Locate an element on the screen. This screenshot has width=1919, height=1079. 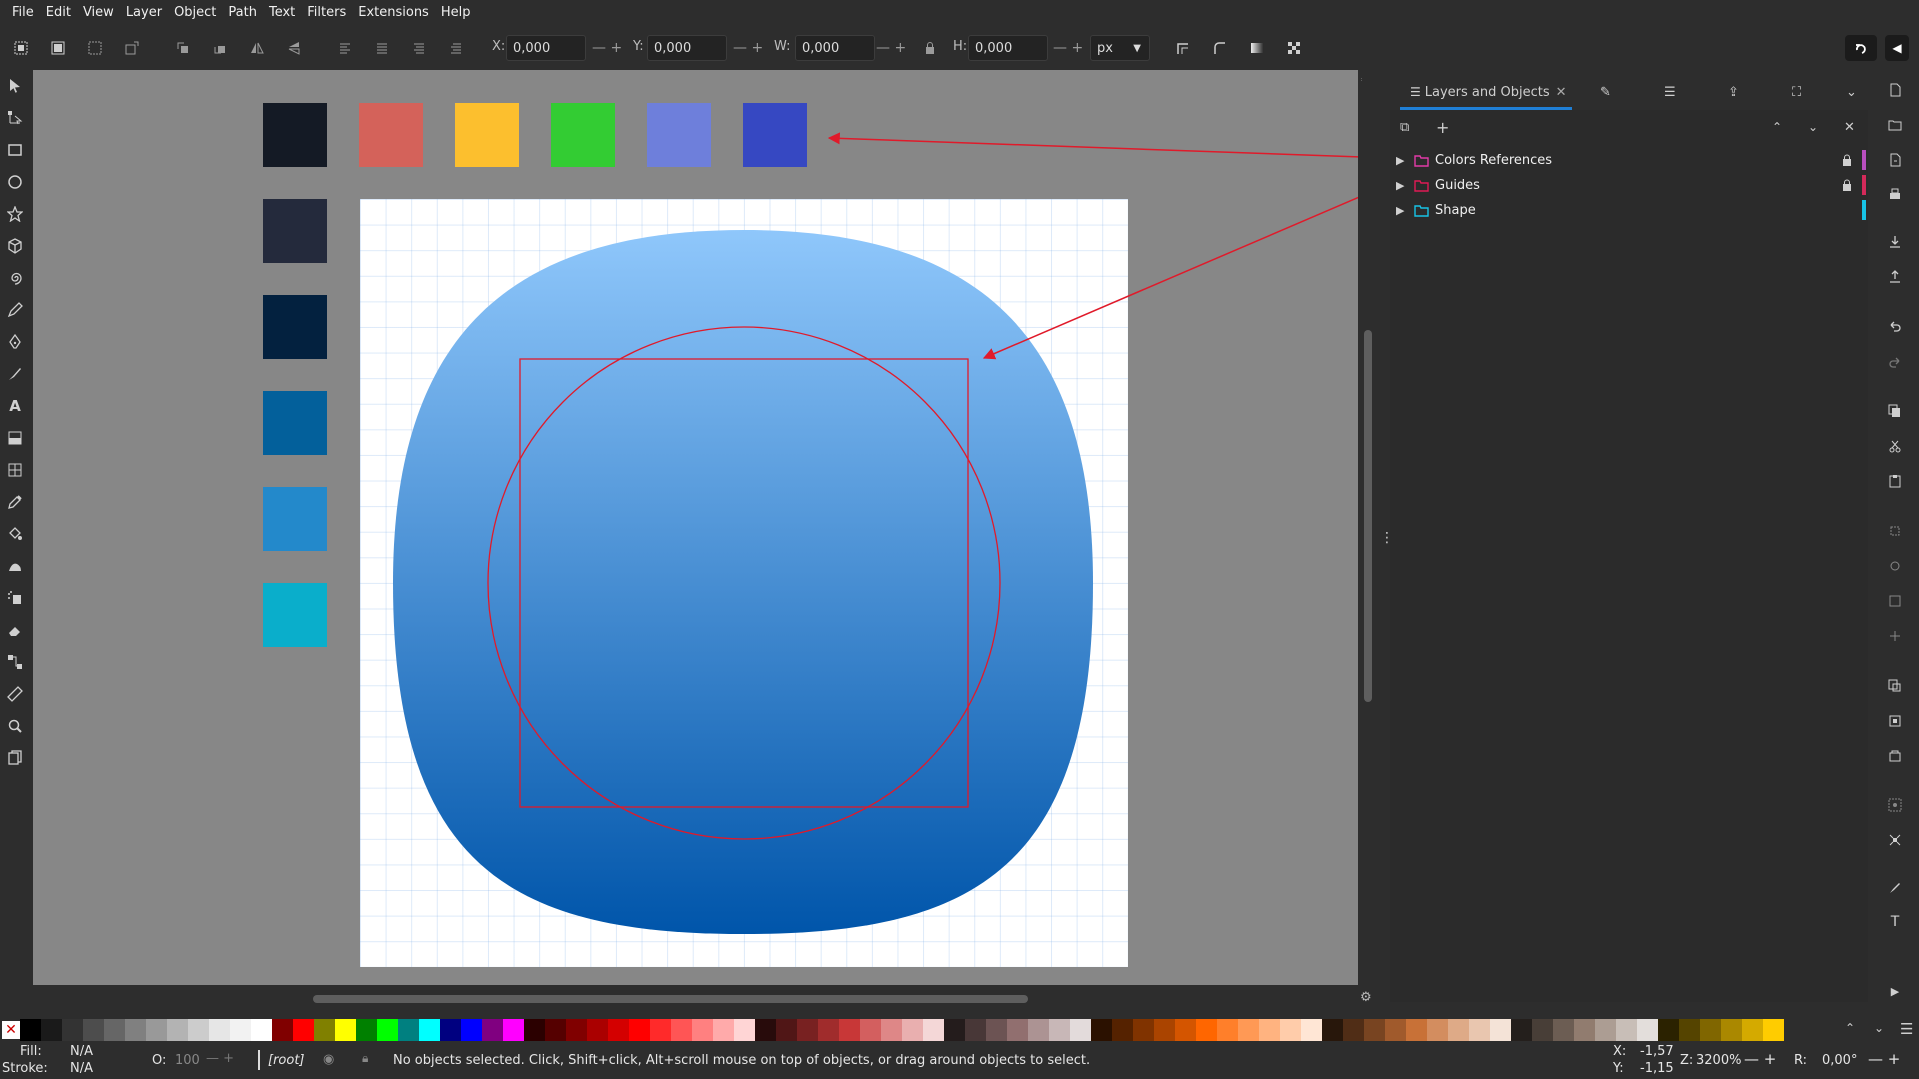
palette-menu-icon: ☰ is located at coordinates (1906, 1029).